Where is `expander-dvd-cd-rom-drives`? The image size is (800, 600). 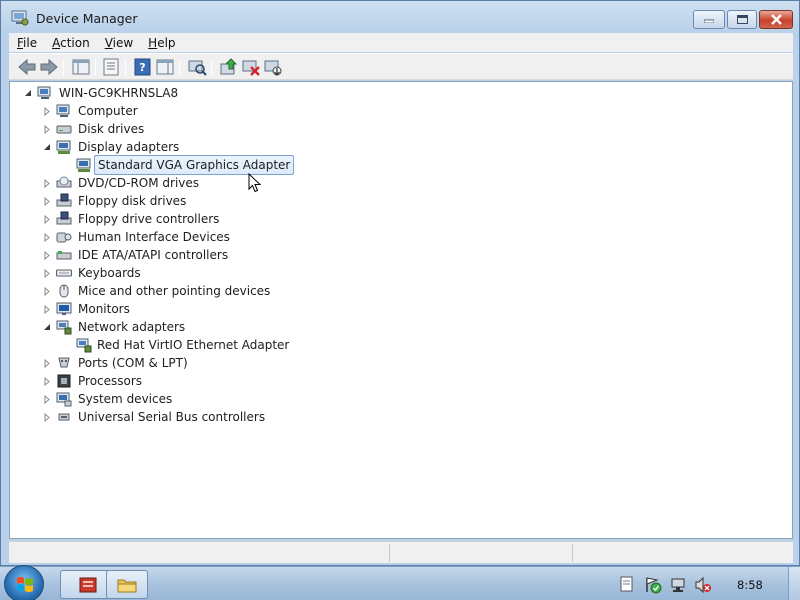
expander-dvd-cd-rom-drives is located at coordinates (47, 183).